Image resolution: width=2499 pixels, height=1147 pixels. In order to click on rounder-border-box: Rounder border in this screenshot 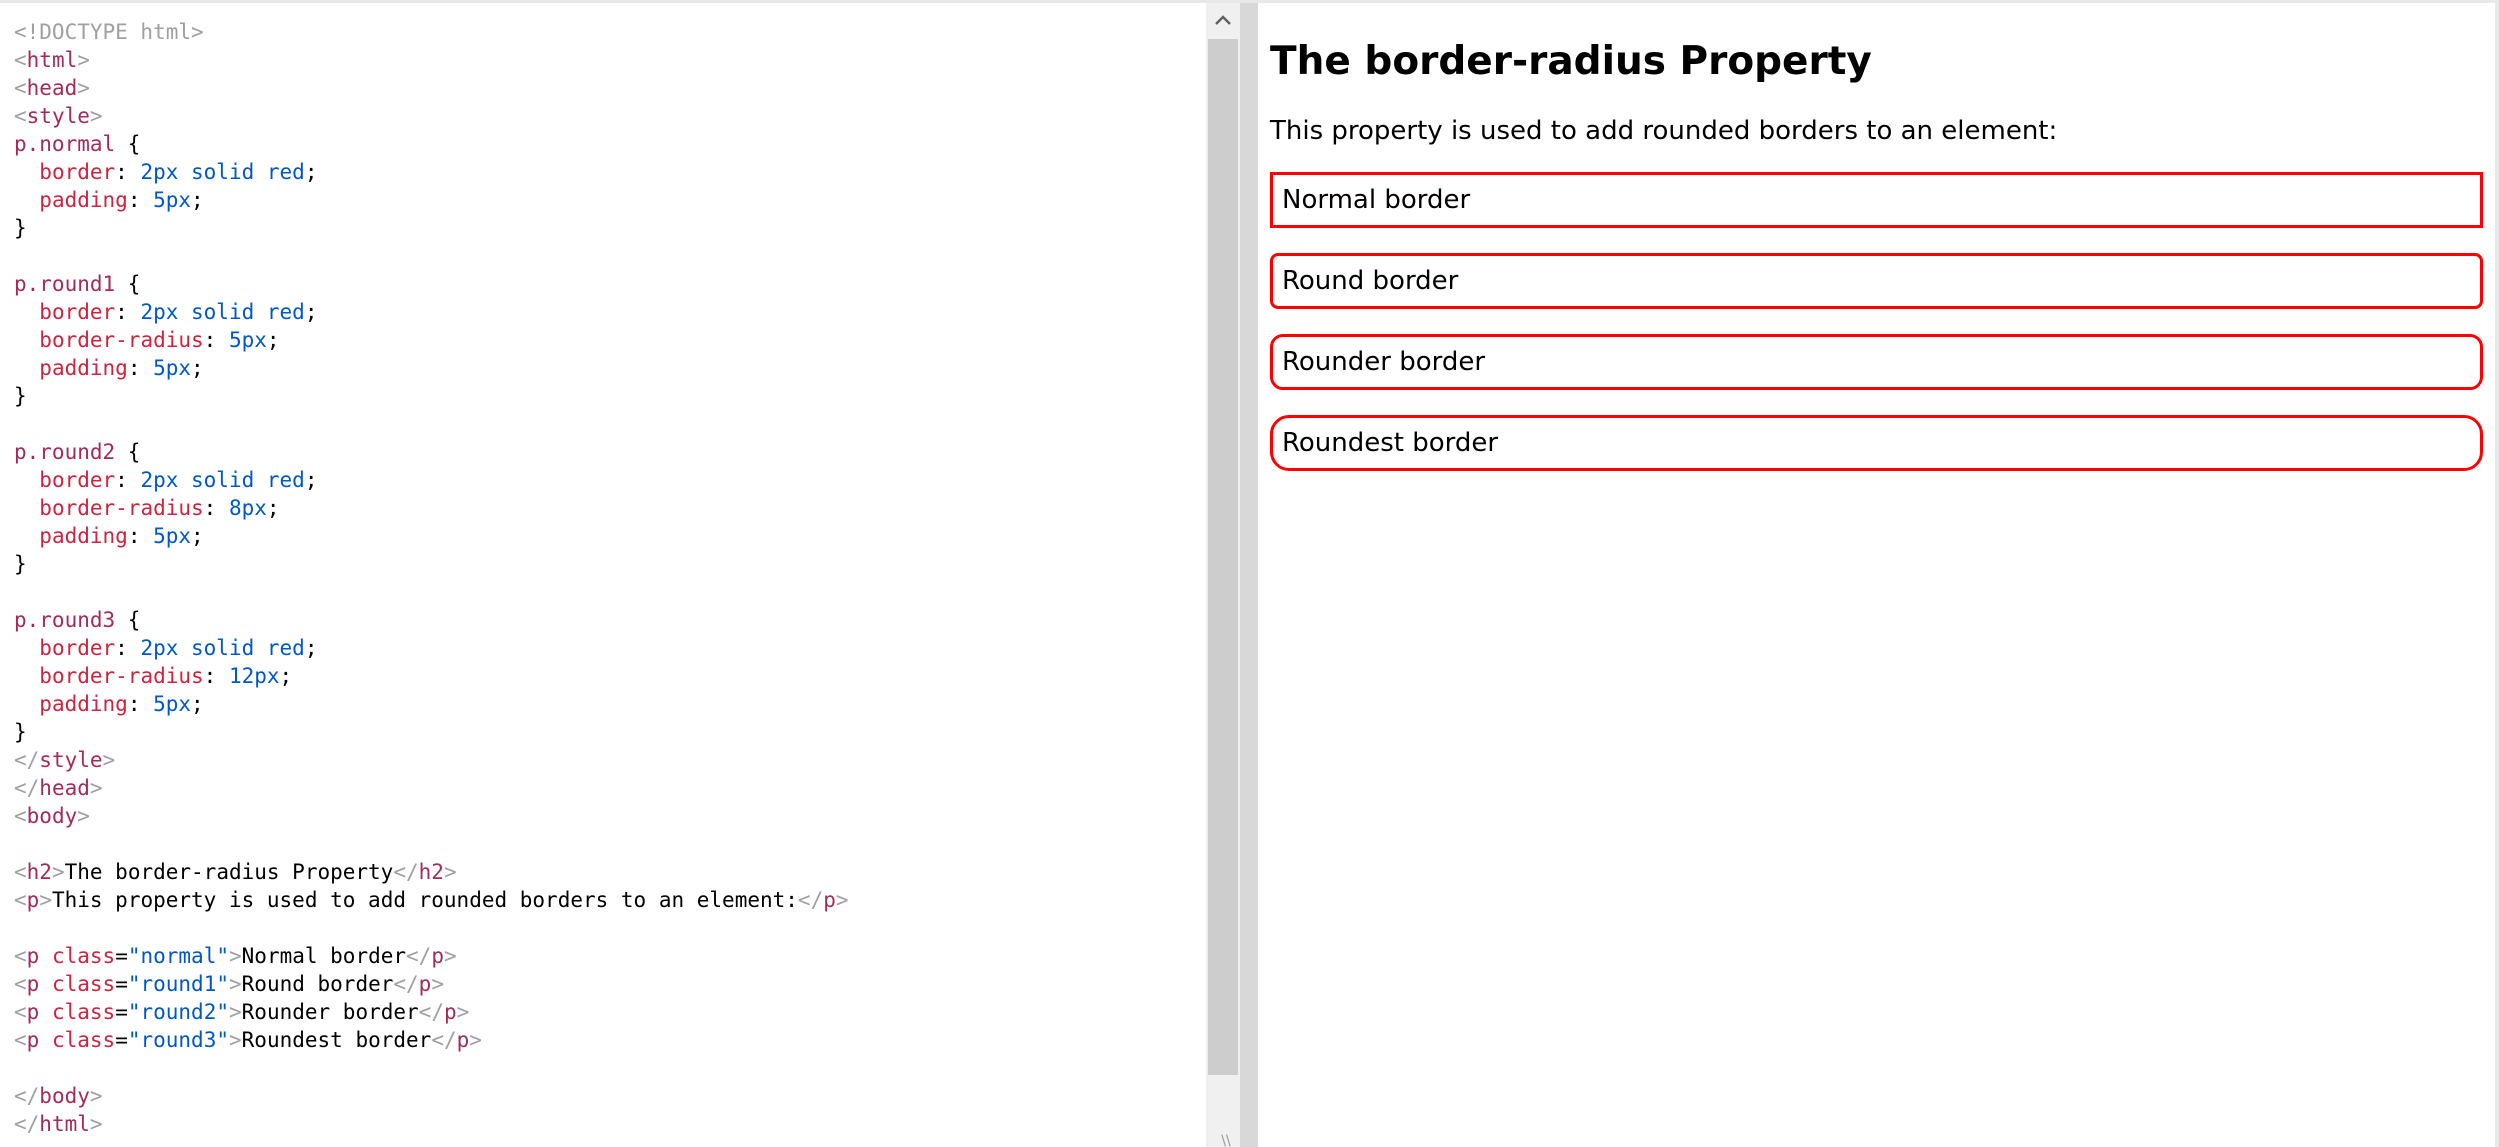, I will do `click(1876, 362)`.